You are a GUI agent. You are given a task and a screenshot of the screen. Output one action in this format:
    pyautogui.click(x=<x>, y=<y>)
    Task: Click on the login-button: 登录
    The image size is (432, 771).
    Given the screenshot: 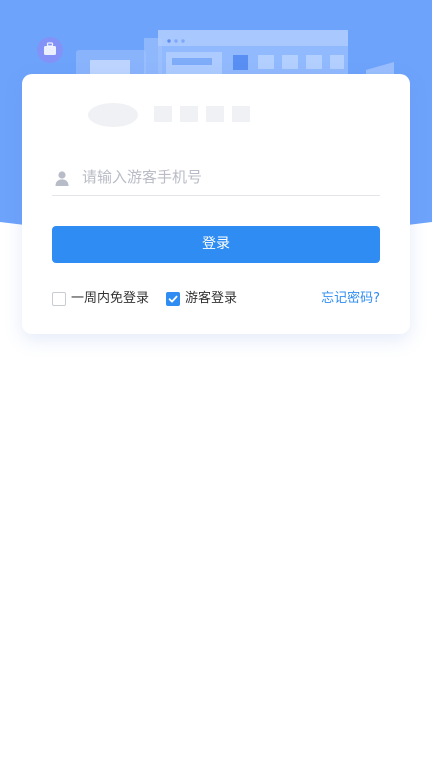 What is the action you would take?
    pyautogui.click(x=216, y=244)
    